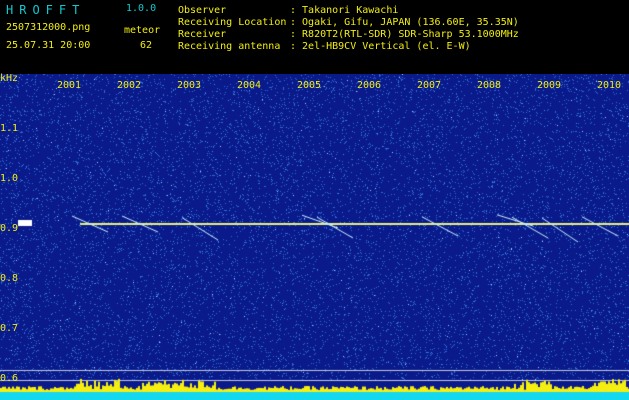 The width and height of the screenshot is (629, 400). Describe the element at coordinates (141, 8) in the screenshot. I see `app-version: 1.0.0` at that location.